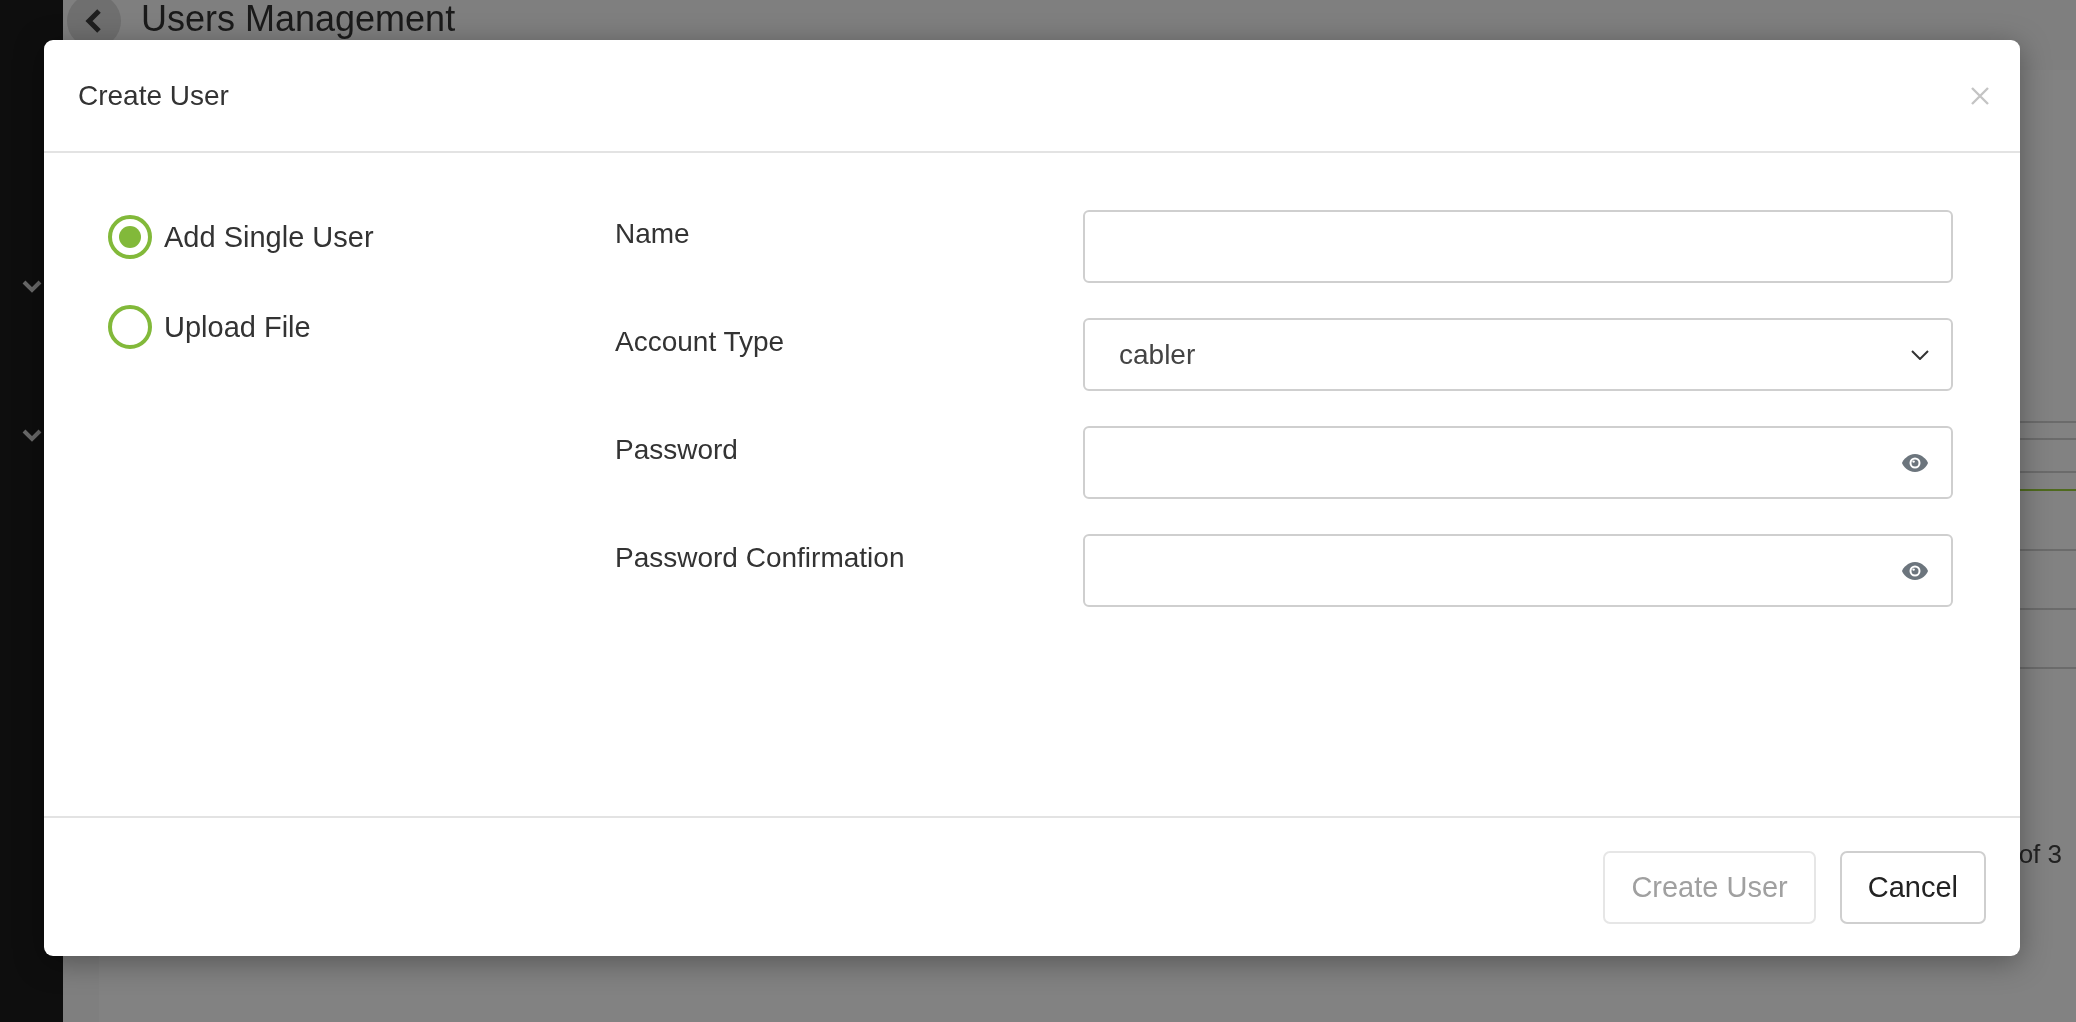  I want to click on radio-option: Add Single User, so click(241, 237).